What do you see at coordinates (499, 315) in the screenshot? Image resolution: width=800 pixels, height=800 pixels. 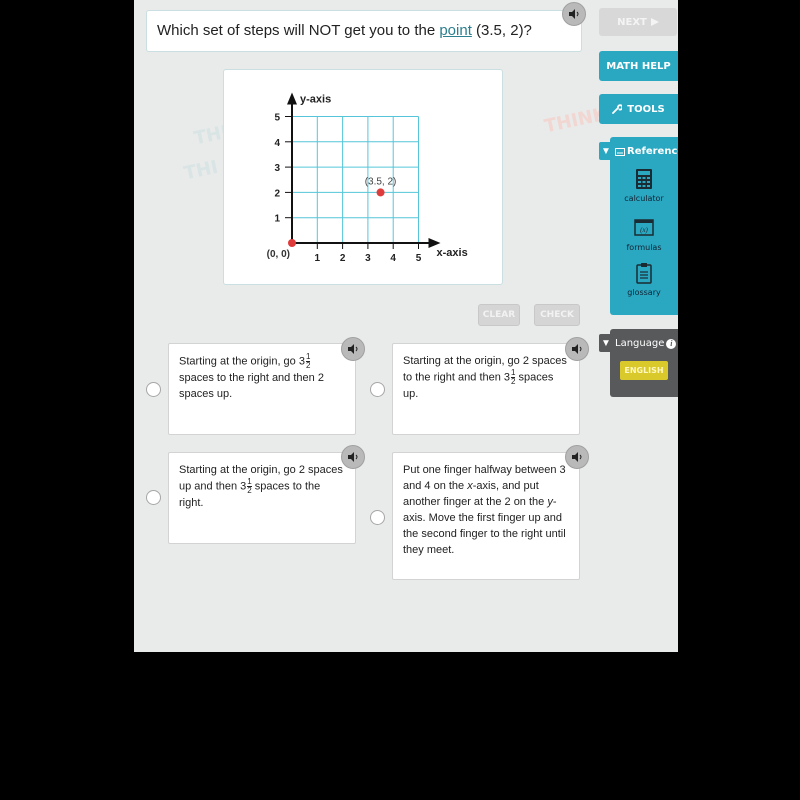 I see `clear-button: CLEAR` at bounding box center [499, 315].